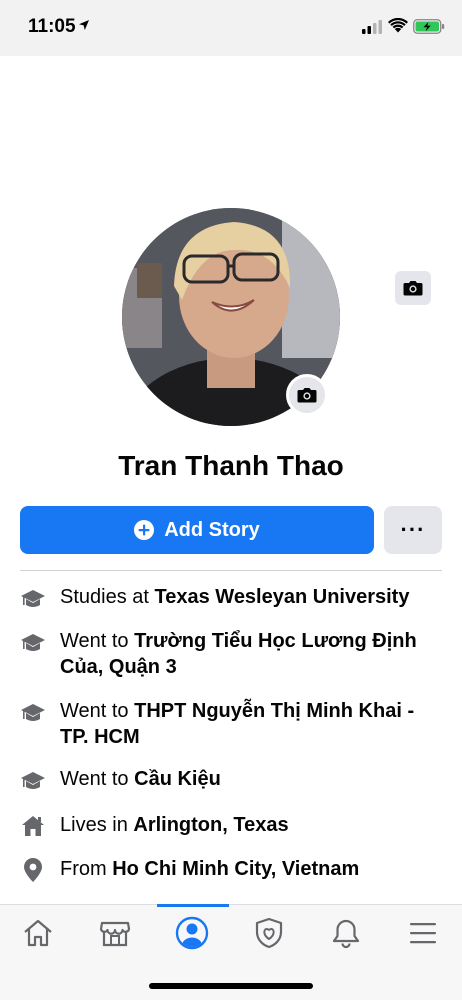 This screenshot has width=462, height=1000. What do you see at coordinates (398, 25) in the screenshot?
I see `wifi-icon` at bounding box center [398, 25].